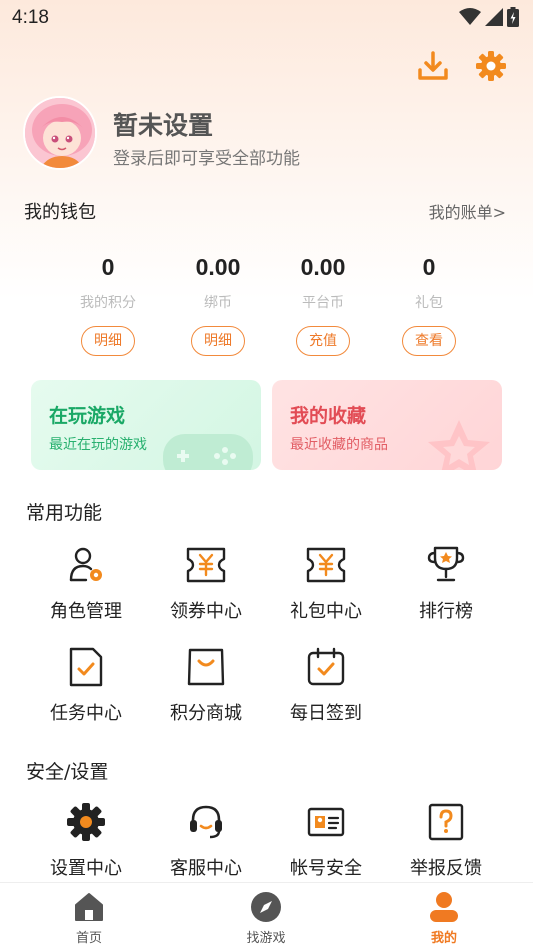  Describe the element at coordinates (326, 666) in the screenshot. I see `calendar-check-icon` at that location.